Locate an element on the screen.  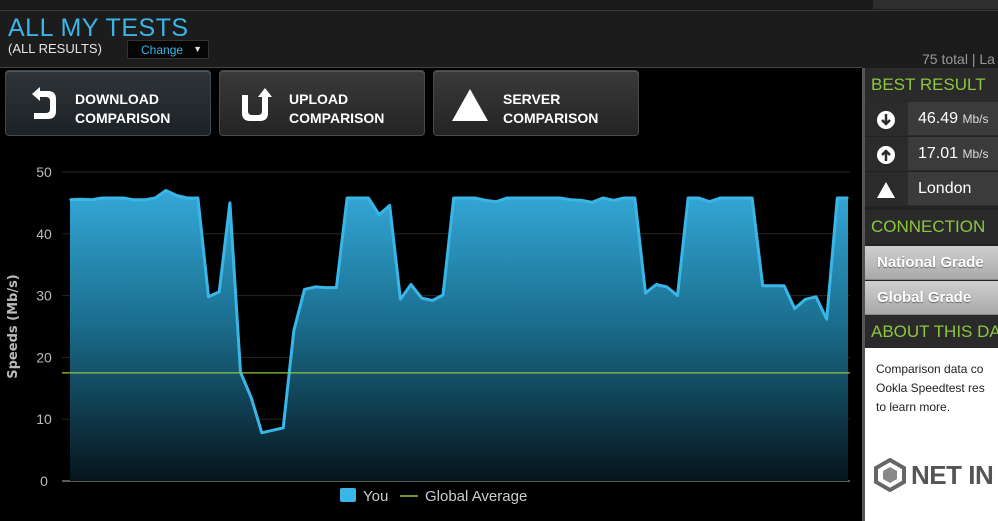
best-download-value: 46.49 is located at coordinates (938, 118).